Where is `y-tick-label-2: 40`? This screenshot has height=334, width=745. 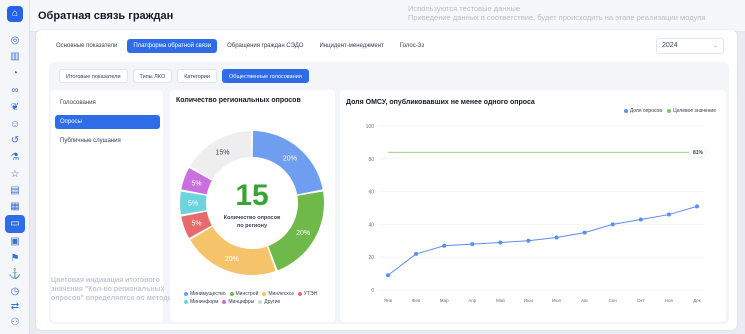 y-tick-label-2: 40 is located at coordinates (371, 225).